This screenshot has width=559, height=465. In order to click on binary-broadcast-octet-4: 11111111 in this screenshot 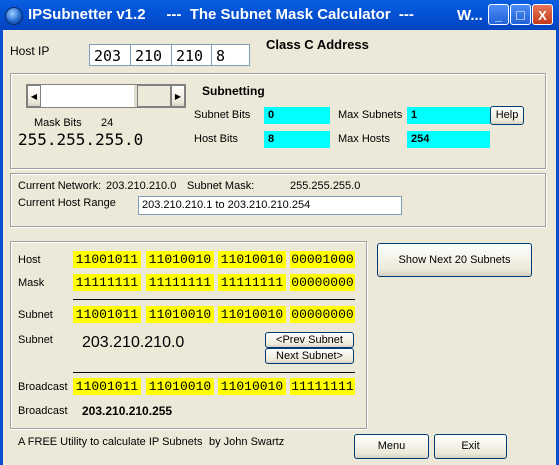, I will do `click(322, 386)`.